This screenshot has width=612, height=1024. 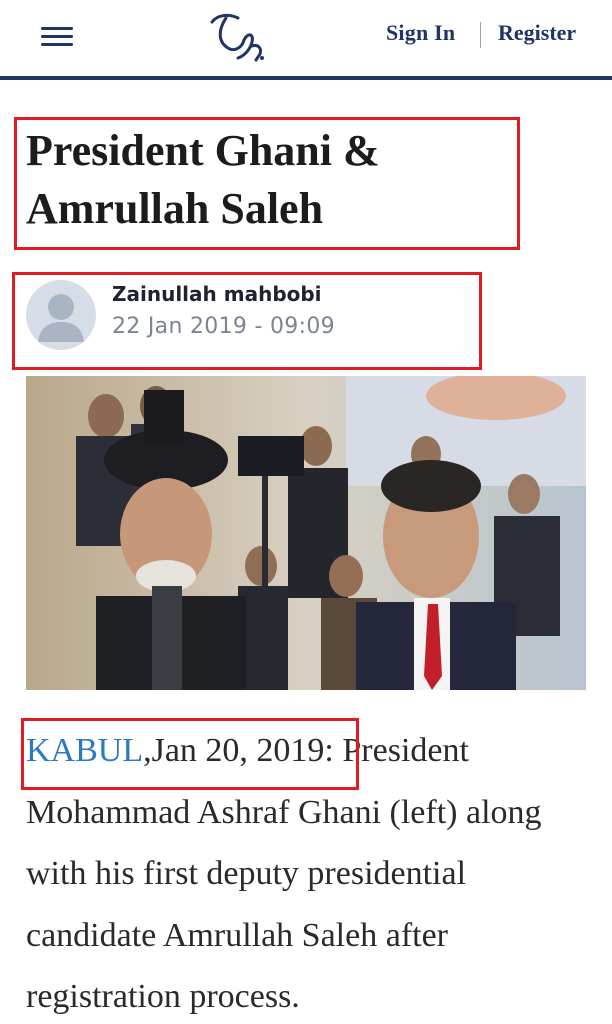 I want to click on header-divider, so click(x=480, y=35).